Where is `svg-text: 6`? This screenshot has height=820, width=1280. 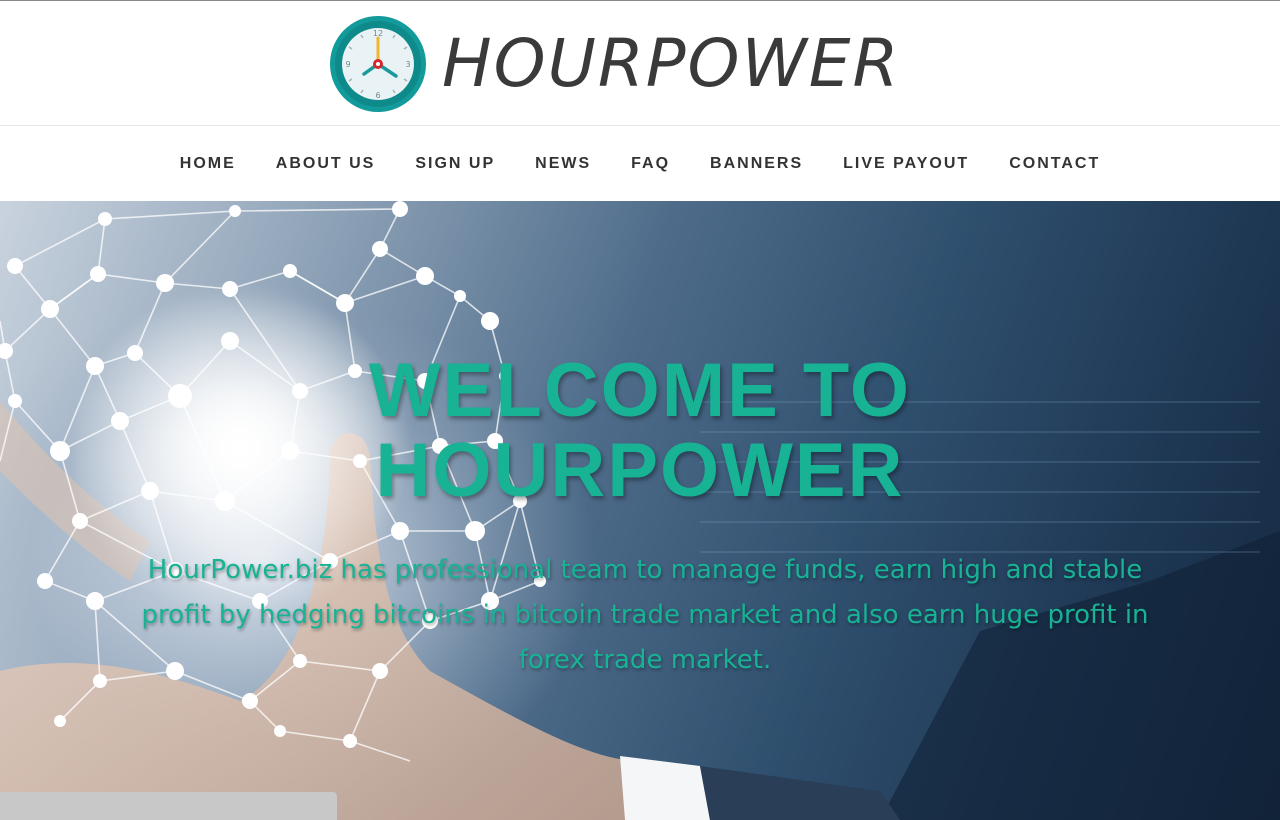
svg-text: 6 is located at coordinates (377, 95).